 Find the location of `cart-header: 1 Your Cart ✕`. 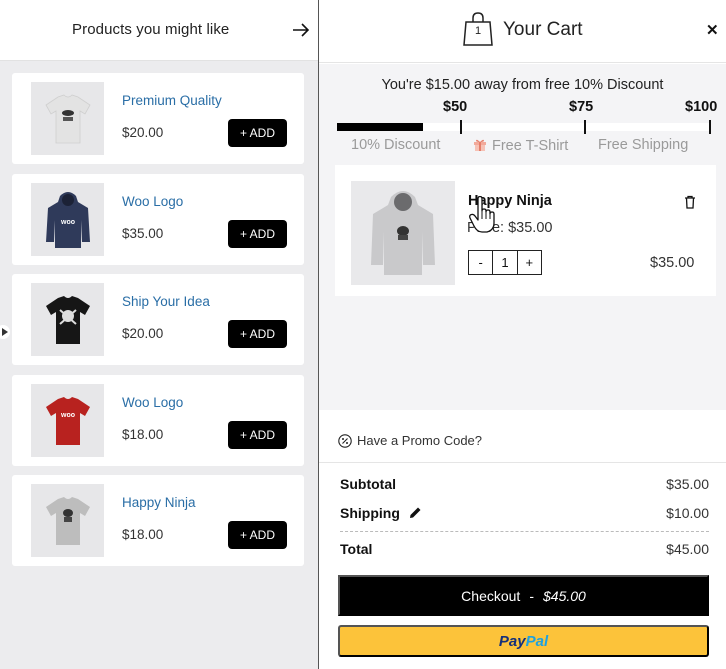

cart-header: 1 Your Cart ✕ is located at coordinates (522, 31).